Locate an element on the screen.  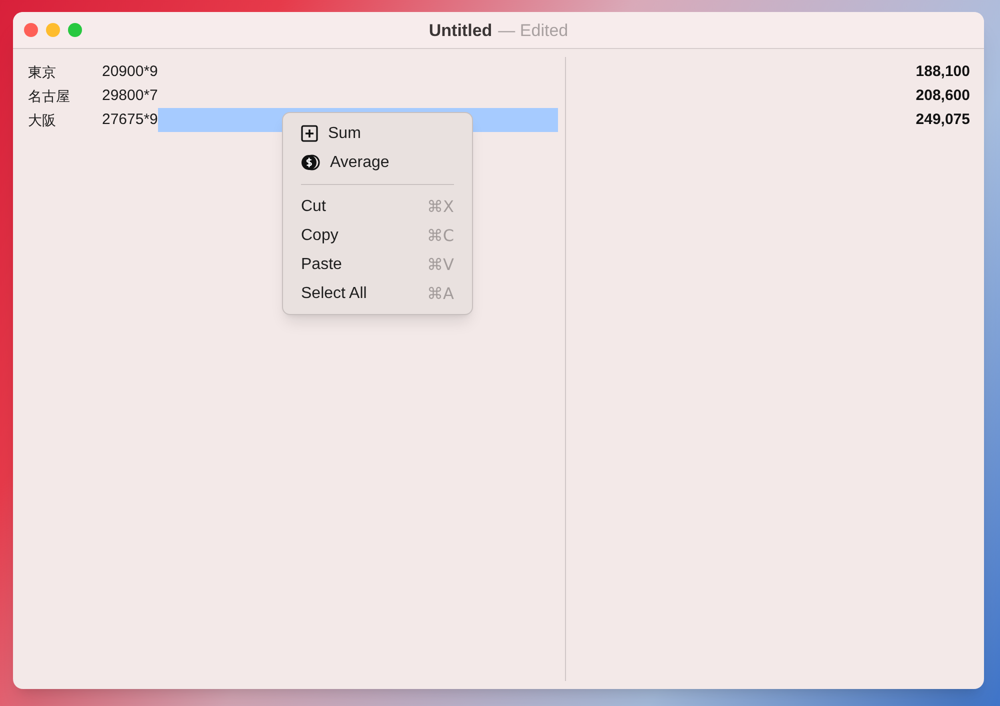
minimize-button is located at coordinates (53, 30).